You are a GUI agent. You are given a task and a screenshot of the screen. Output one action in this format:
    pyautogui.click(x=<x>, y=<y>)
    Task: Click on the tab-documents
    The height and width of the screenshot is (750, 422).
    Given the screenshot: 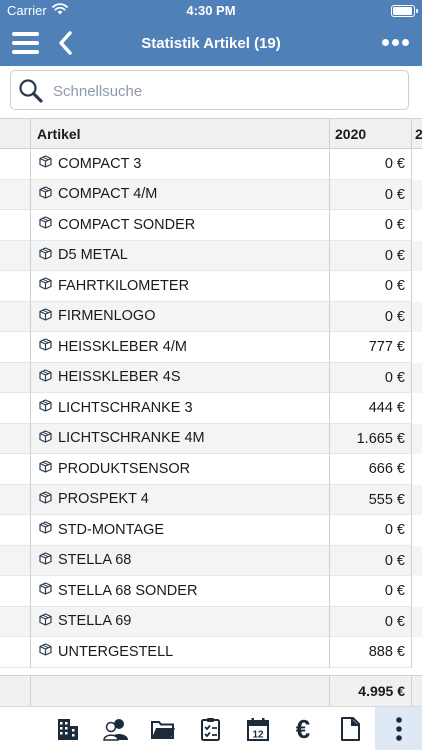 What is the action you would take?
    pyautogui.click(x=350, y=728)
    